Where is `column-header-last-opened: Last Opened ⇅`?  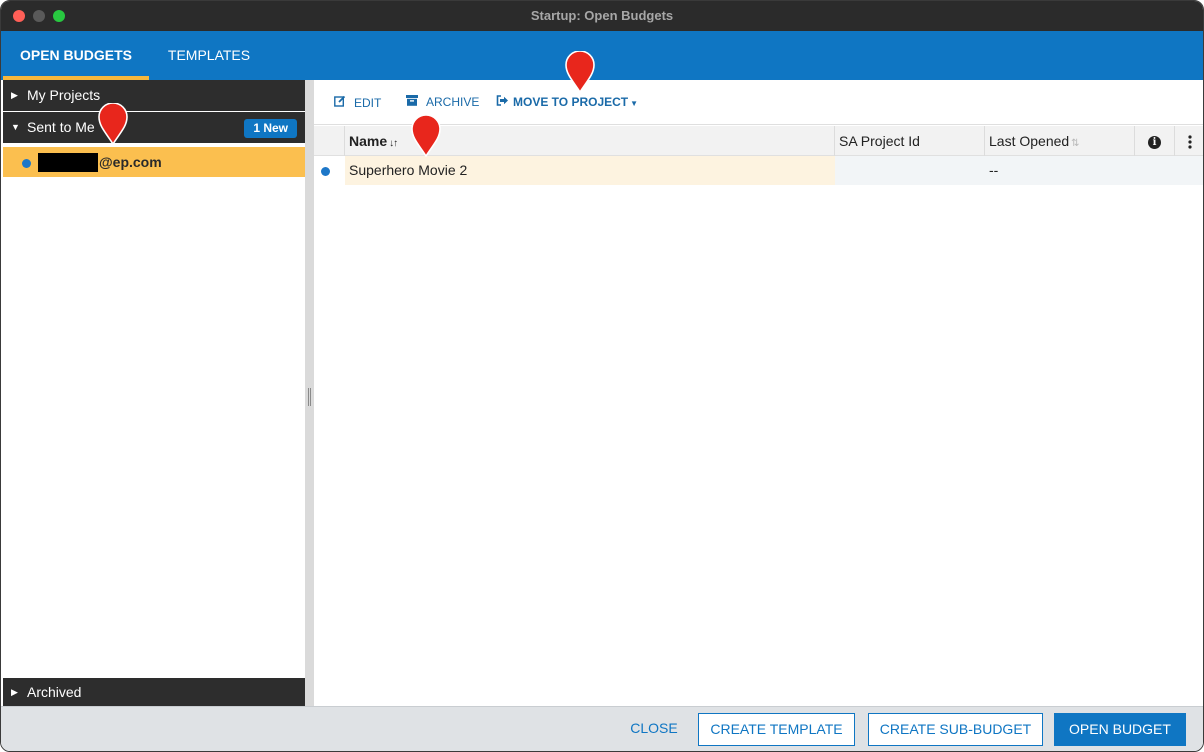 column-header-last-opened: Last Opened ⇅ is located at coordinates (1060, 141).